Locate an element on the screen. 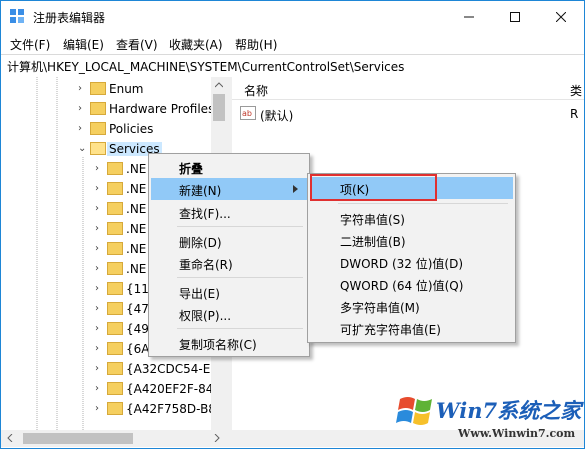  value-name: (默认) is located at coordinates (277, 116).